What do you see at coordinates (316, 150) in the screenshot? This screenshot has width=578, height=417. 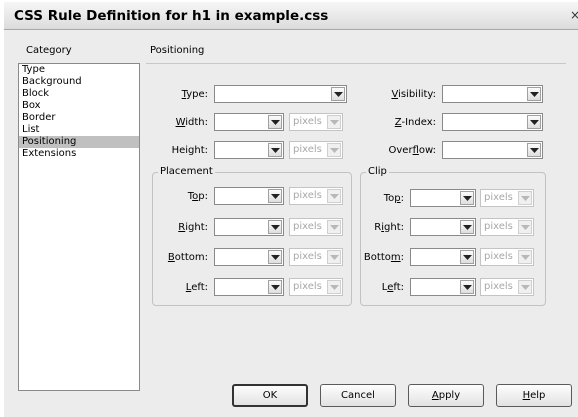 I see `height-unit-select: pixels` at bounding box center [316, 150].